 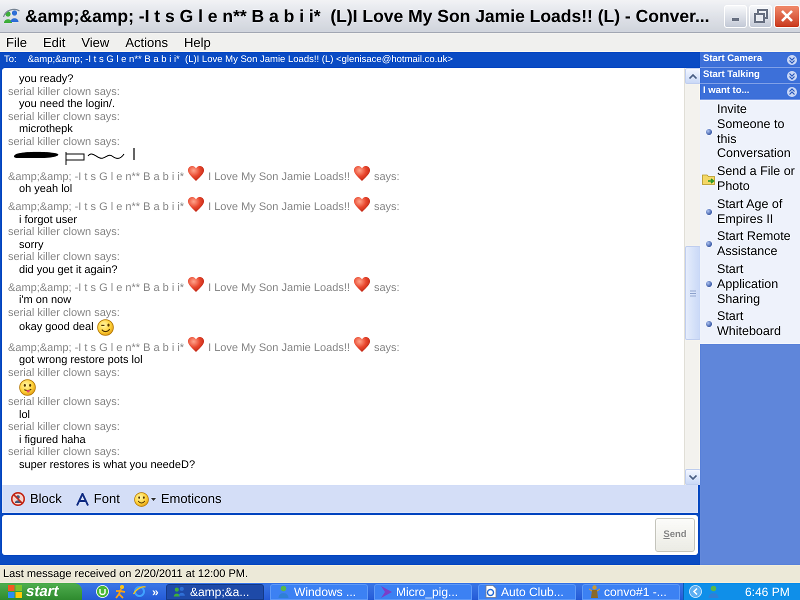 I want to click on start-button: start, so click(x=41, y=591).